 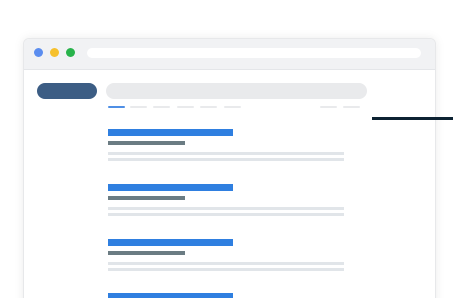 What do you see at coordinates (254, 53) in the screenshot?
I see `address-bar` at bounding box center [254, 53].